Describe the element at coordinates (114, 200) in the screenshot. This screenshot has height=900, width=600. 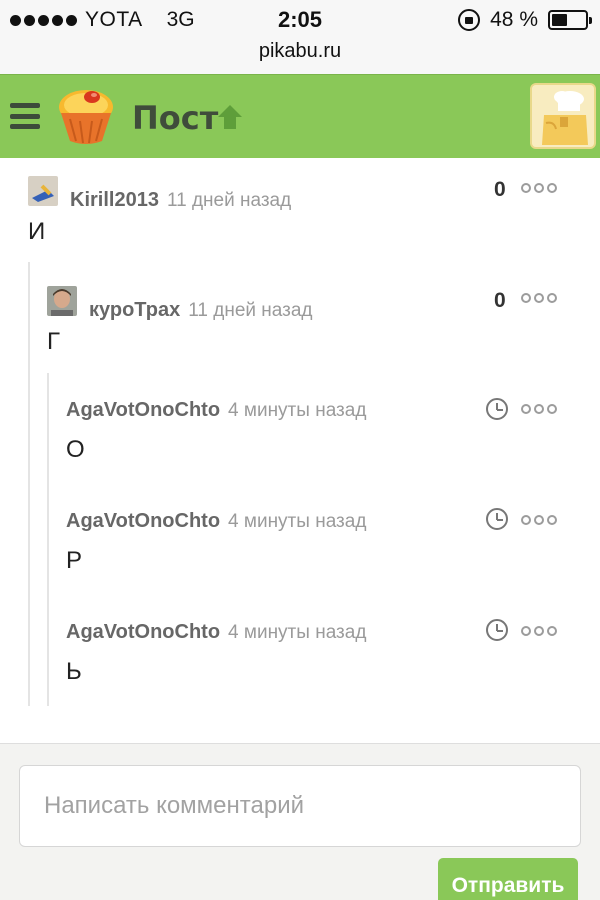
I see `comment-author: Kirill2013` at that location.